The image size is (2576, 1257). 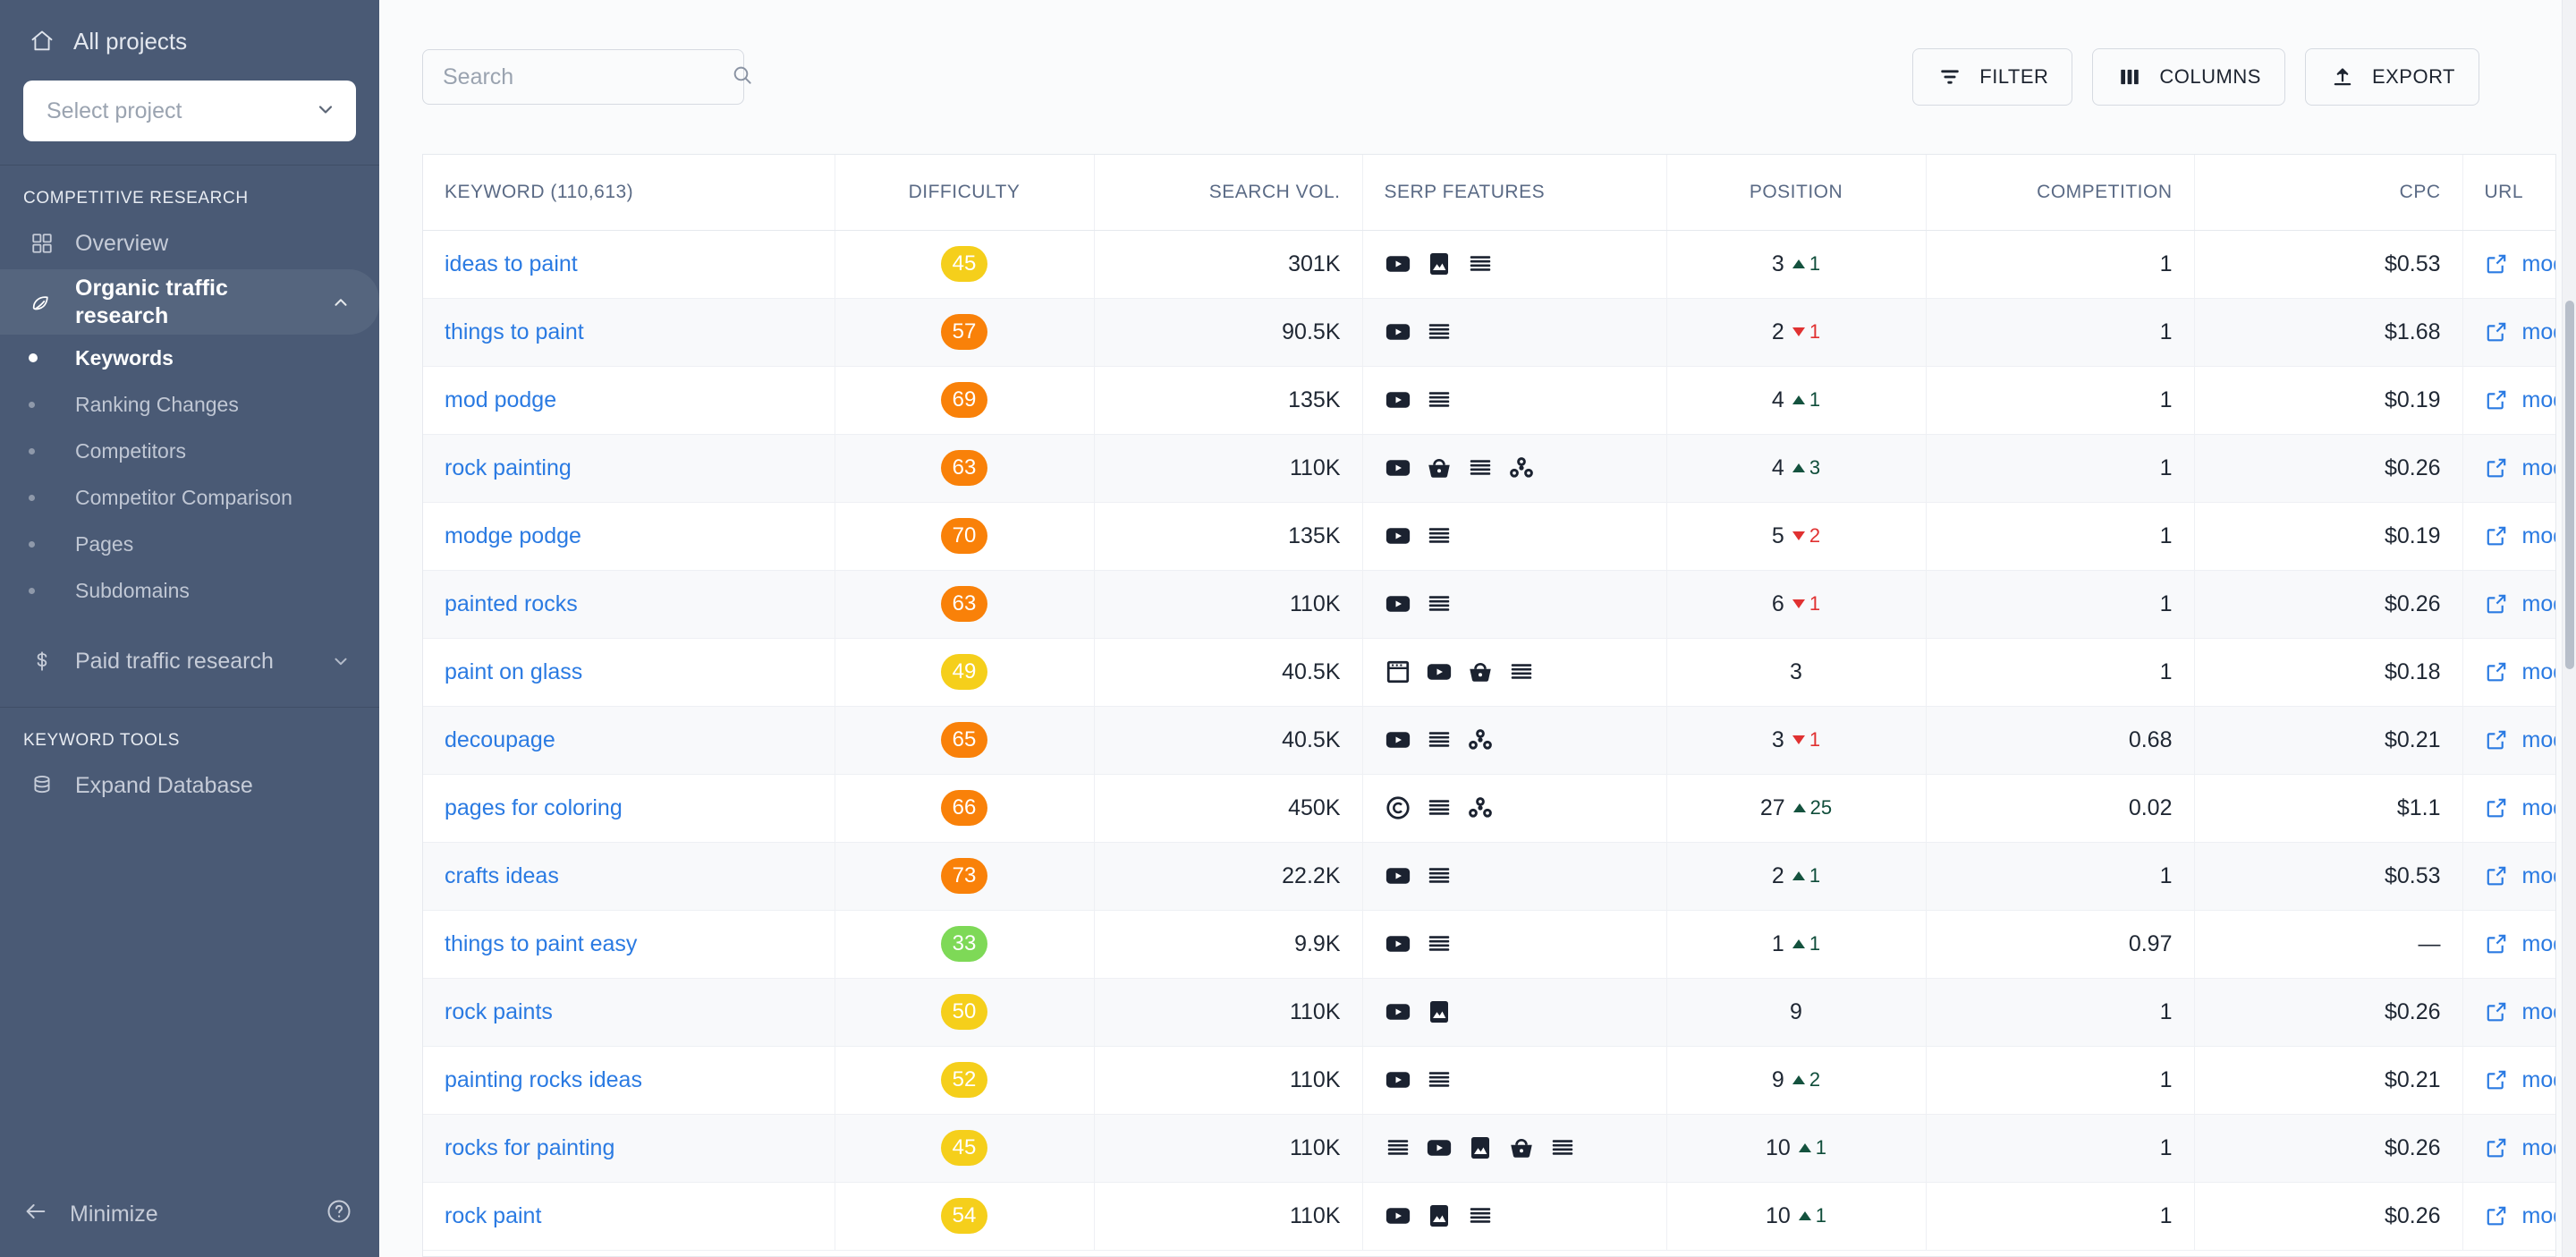 What do you see at coordinates (541, 943) in the screenshot?
I see `keyword-link: things to paint easy` at bounding box center [541, 943].